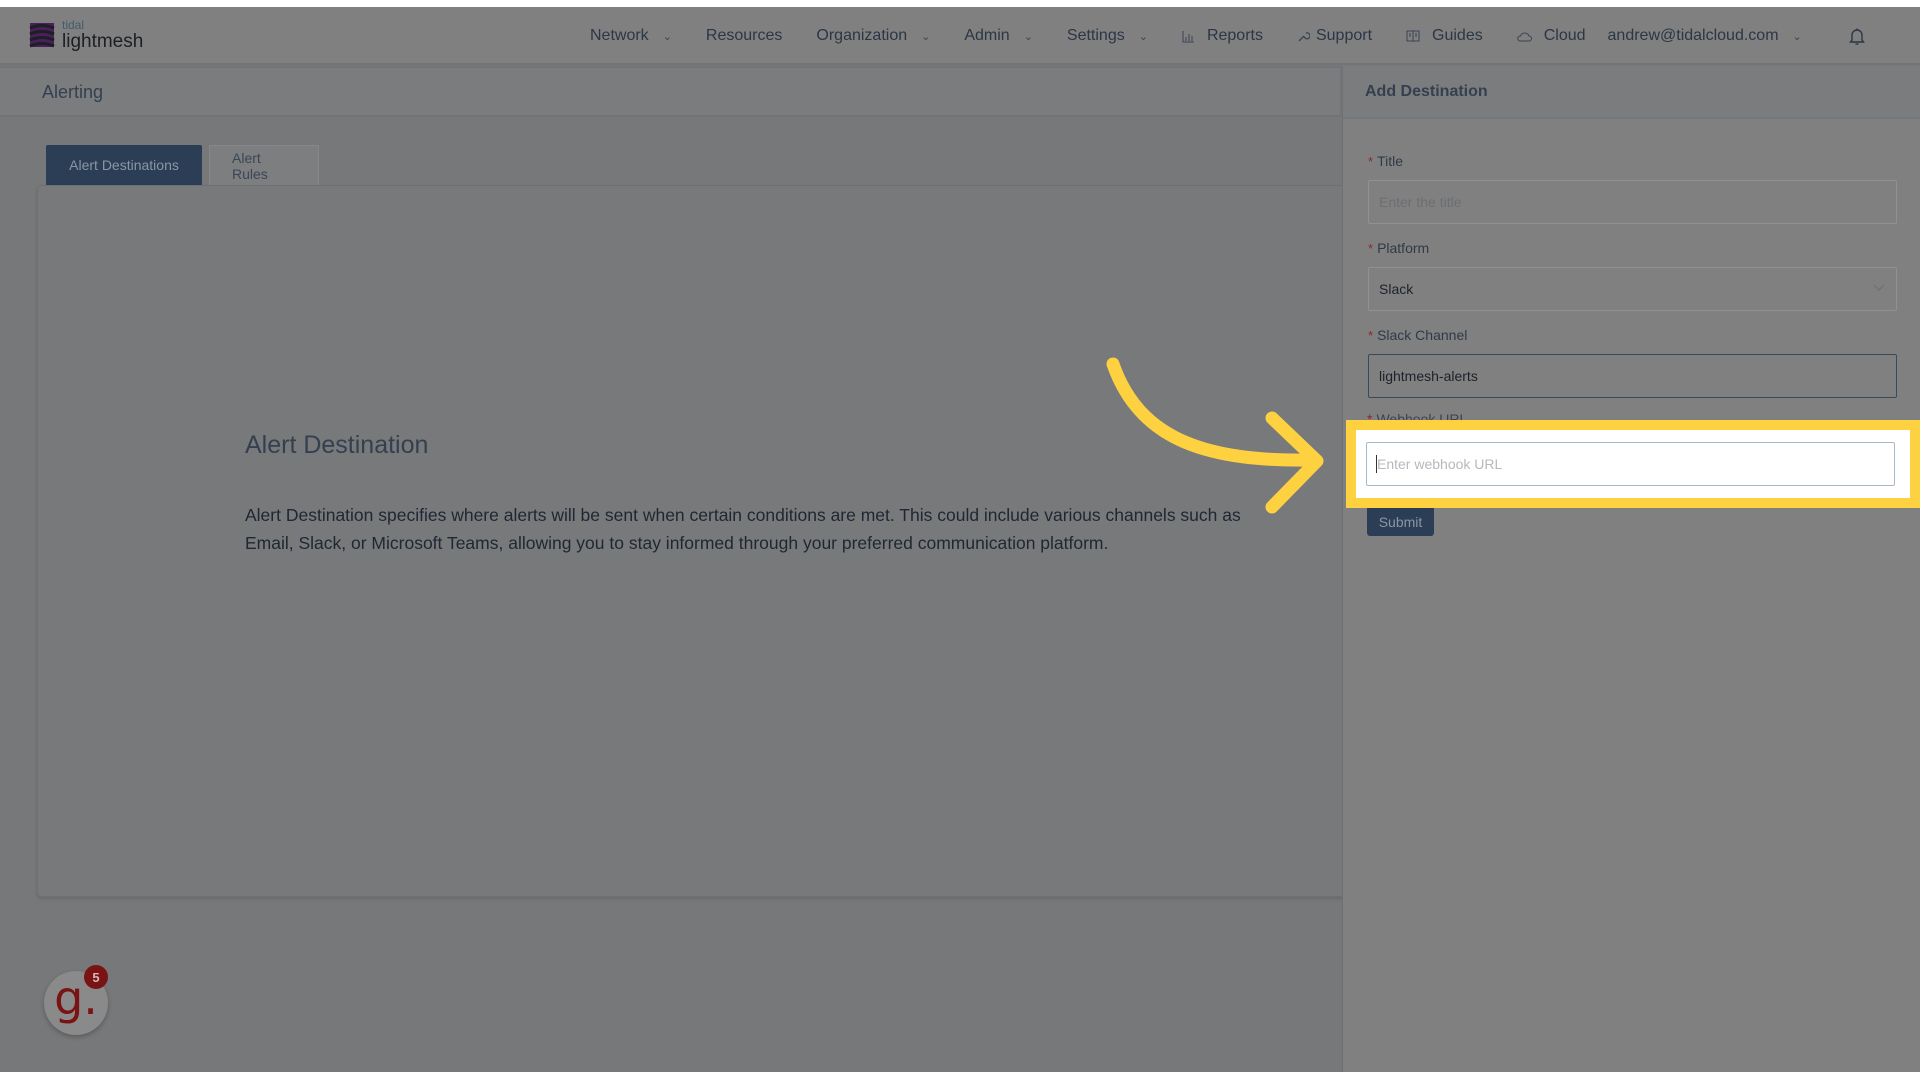 The image size is (1920, 1080). I want to click on tab-alert-rules: Alert Rules, so click(264, 165).